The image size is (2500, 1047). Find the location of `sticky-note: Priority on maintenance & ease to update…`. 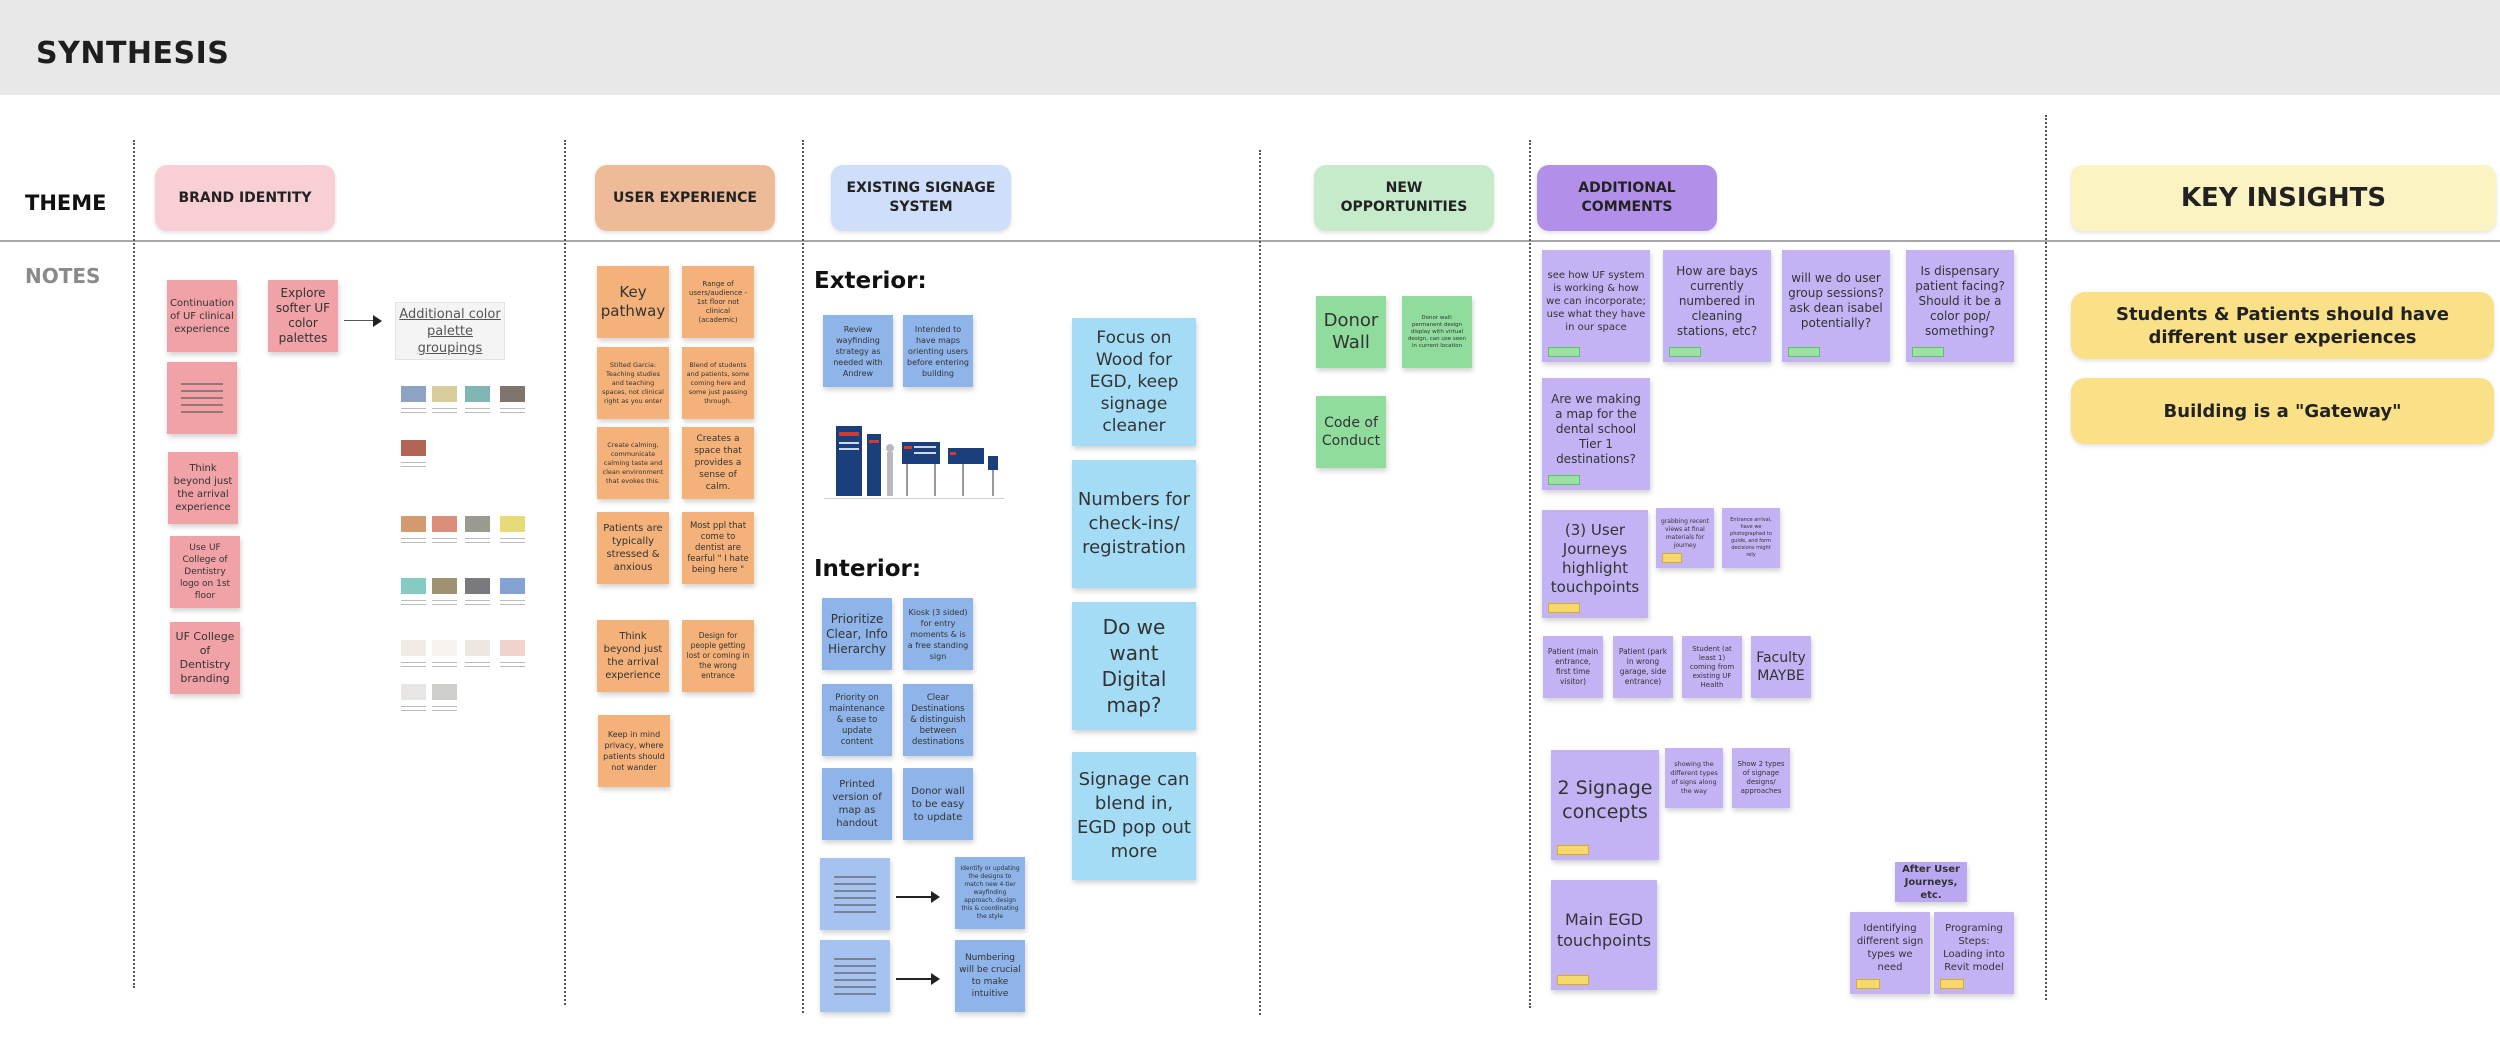

sticky-note: Priority on maintenance & ease to update… is located at coordinates (857, 720).